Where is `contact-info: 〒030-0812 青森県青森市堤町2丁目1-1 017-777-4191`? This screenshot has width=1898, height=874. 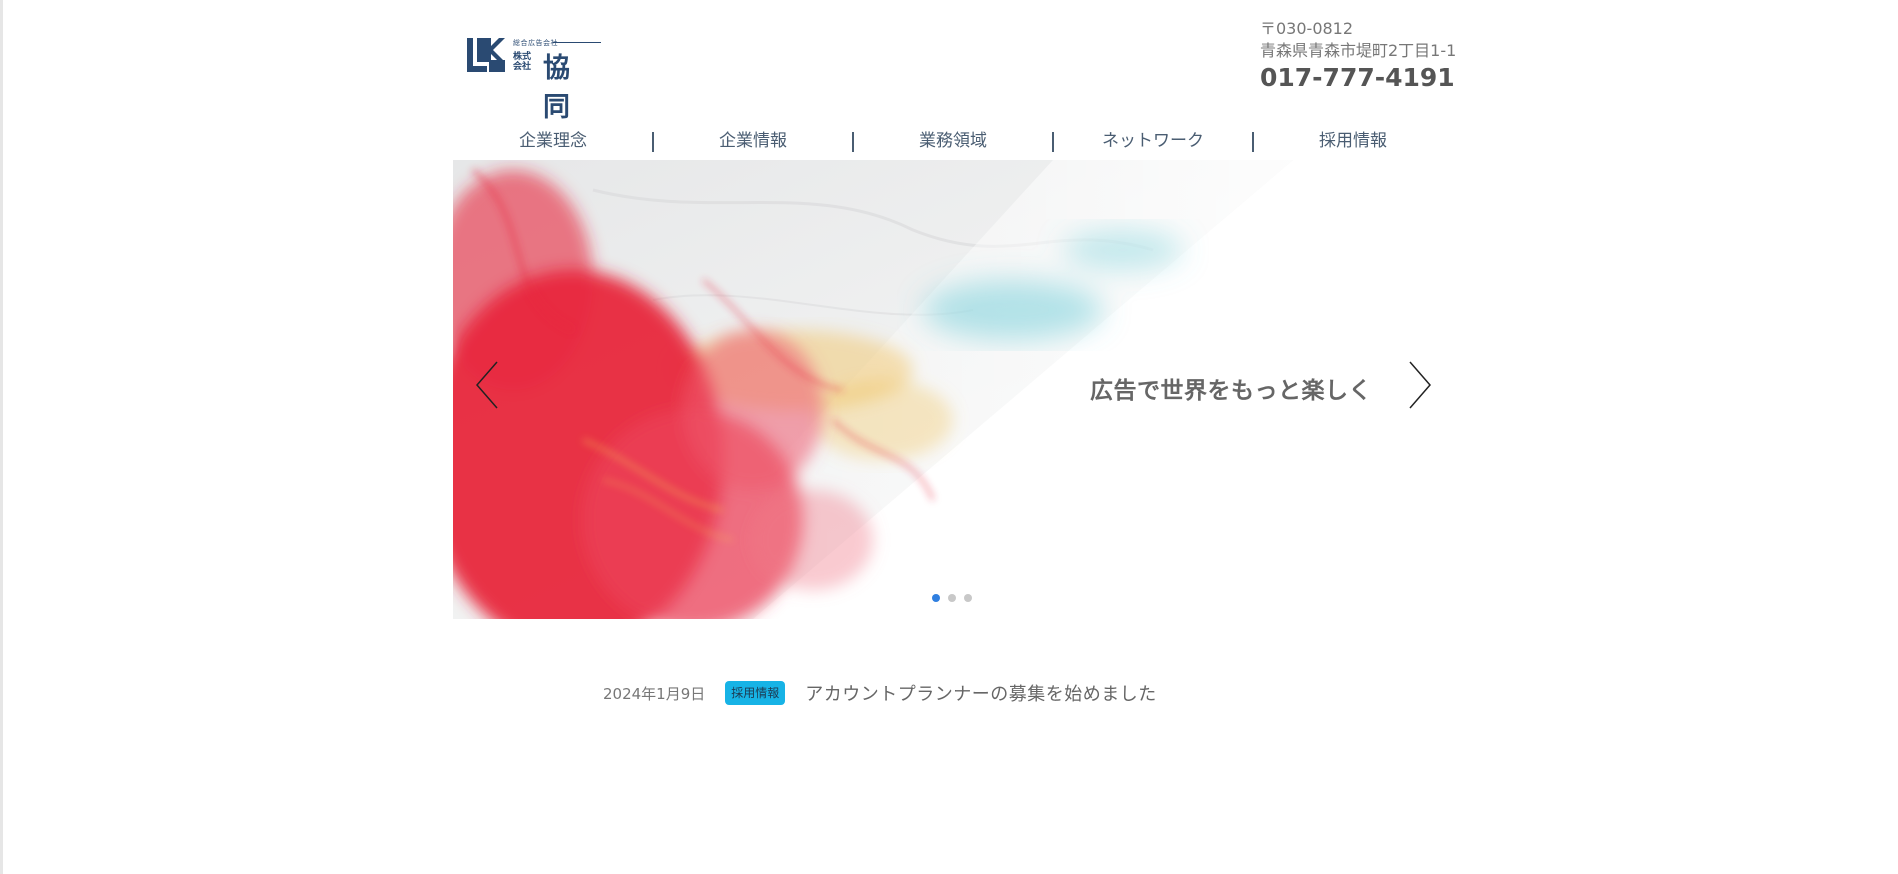
contact-info: 〒030-0812 青森県青森市堤町2丁目1-1 017-777-4191 is located at coordinates (1358, 55).